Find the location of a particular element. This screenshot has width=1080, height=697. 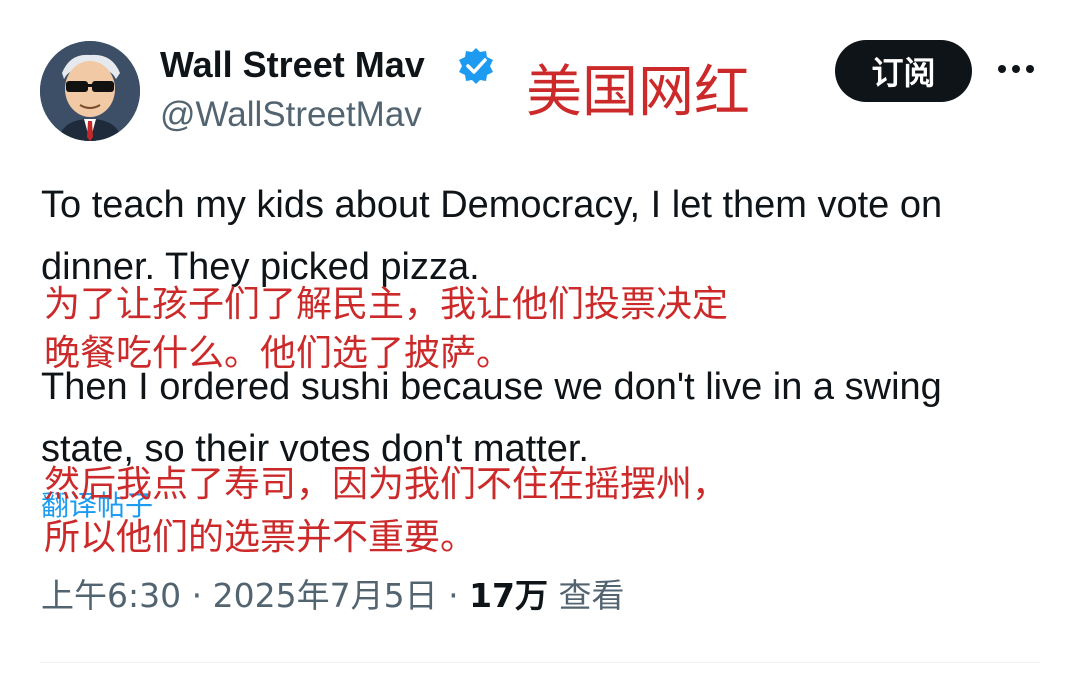

annotation-line: 所以他们的选票并不重要。 is located at coordinates (260, 537).